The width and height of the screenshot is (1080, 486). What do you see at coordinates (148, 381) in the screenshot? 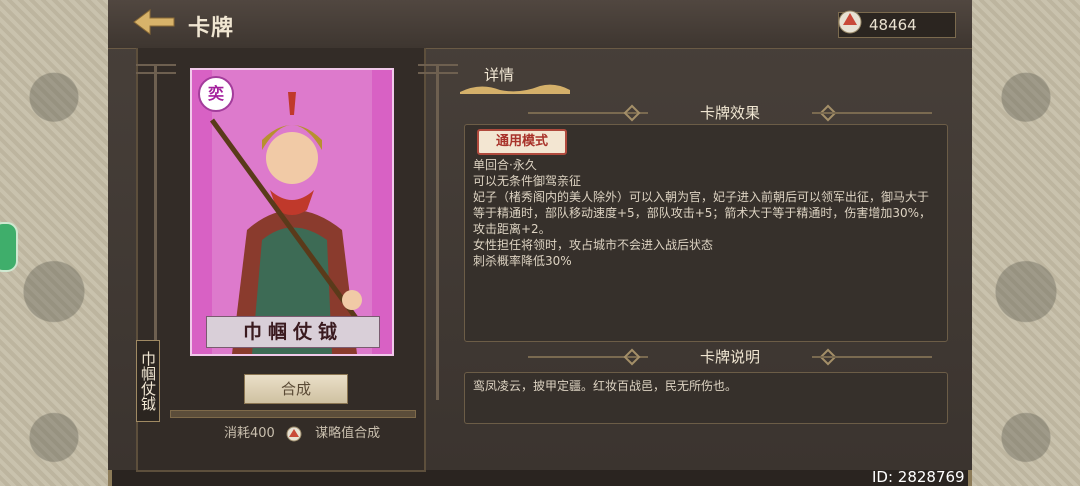
I see `card-vertical-name: 巾帼仗钺` at bounding box center [148, 381].